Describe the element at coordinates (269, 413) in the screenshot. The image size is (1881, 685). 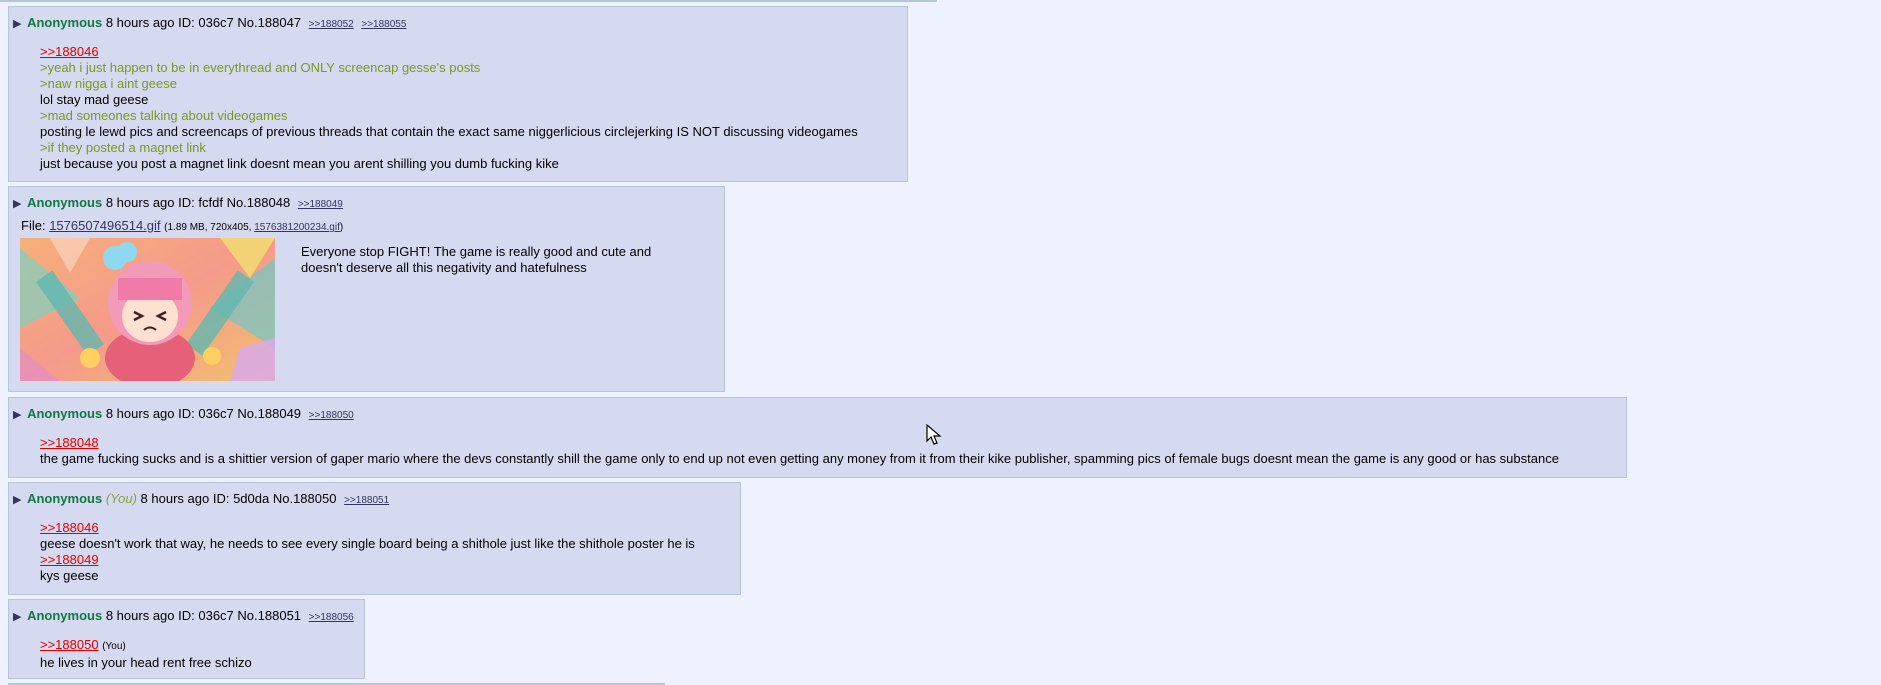
I see `post-number: No.188049` at that location.